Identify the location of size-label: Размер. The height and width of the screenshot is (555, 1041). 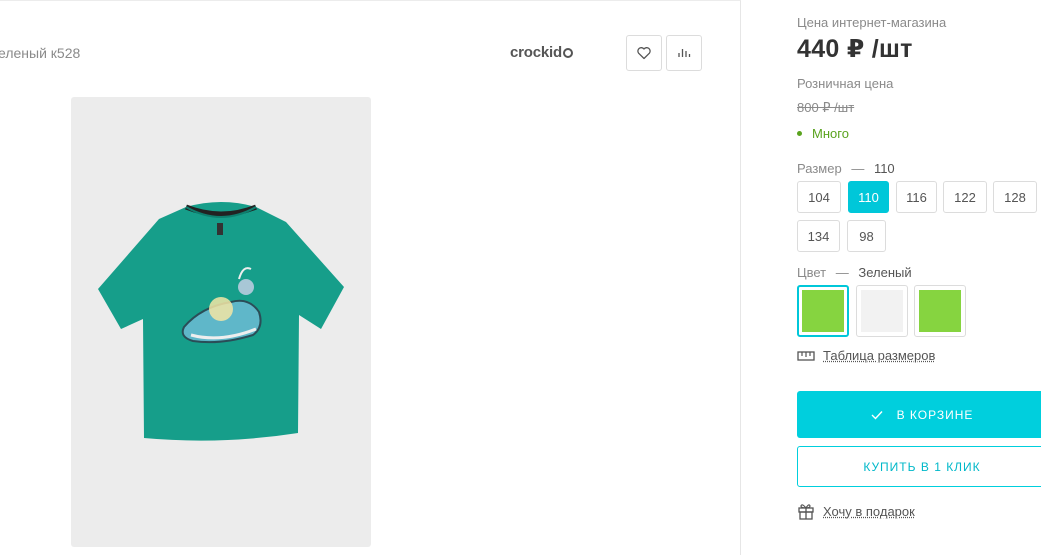
(819, 168).